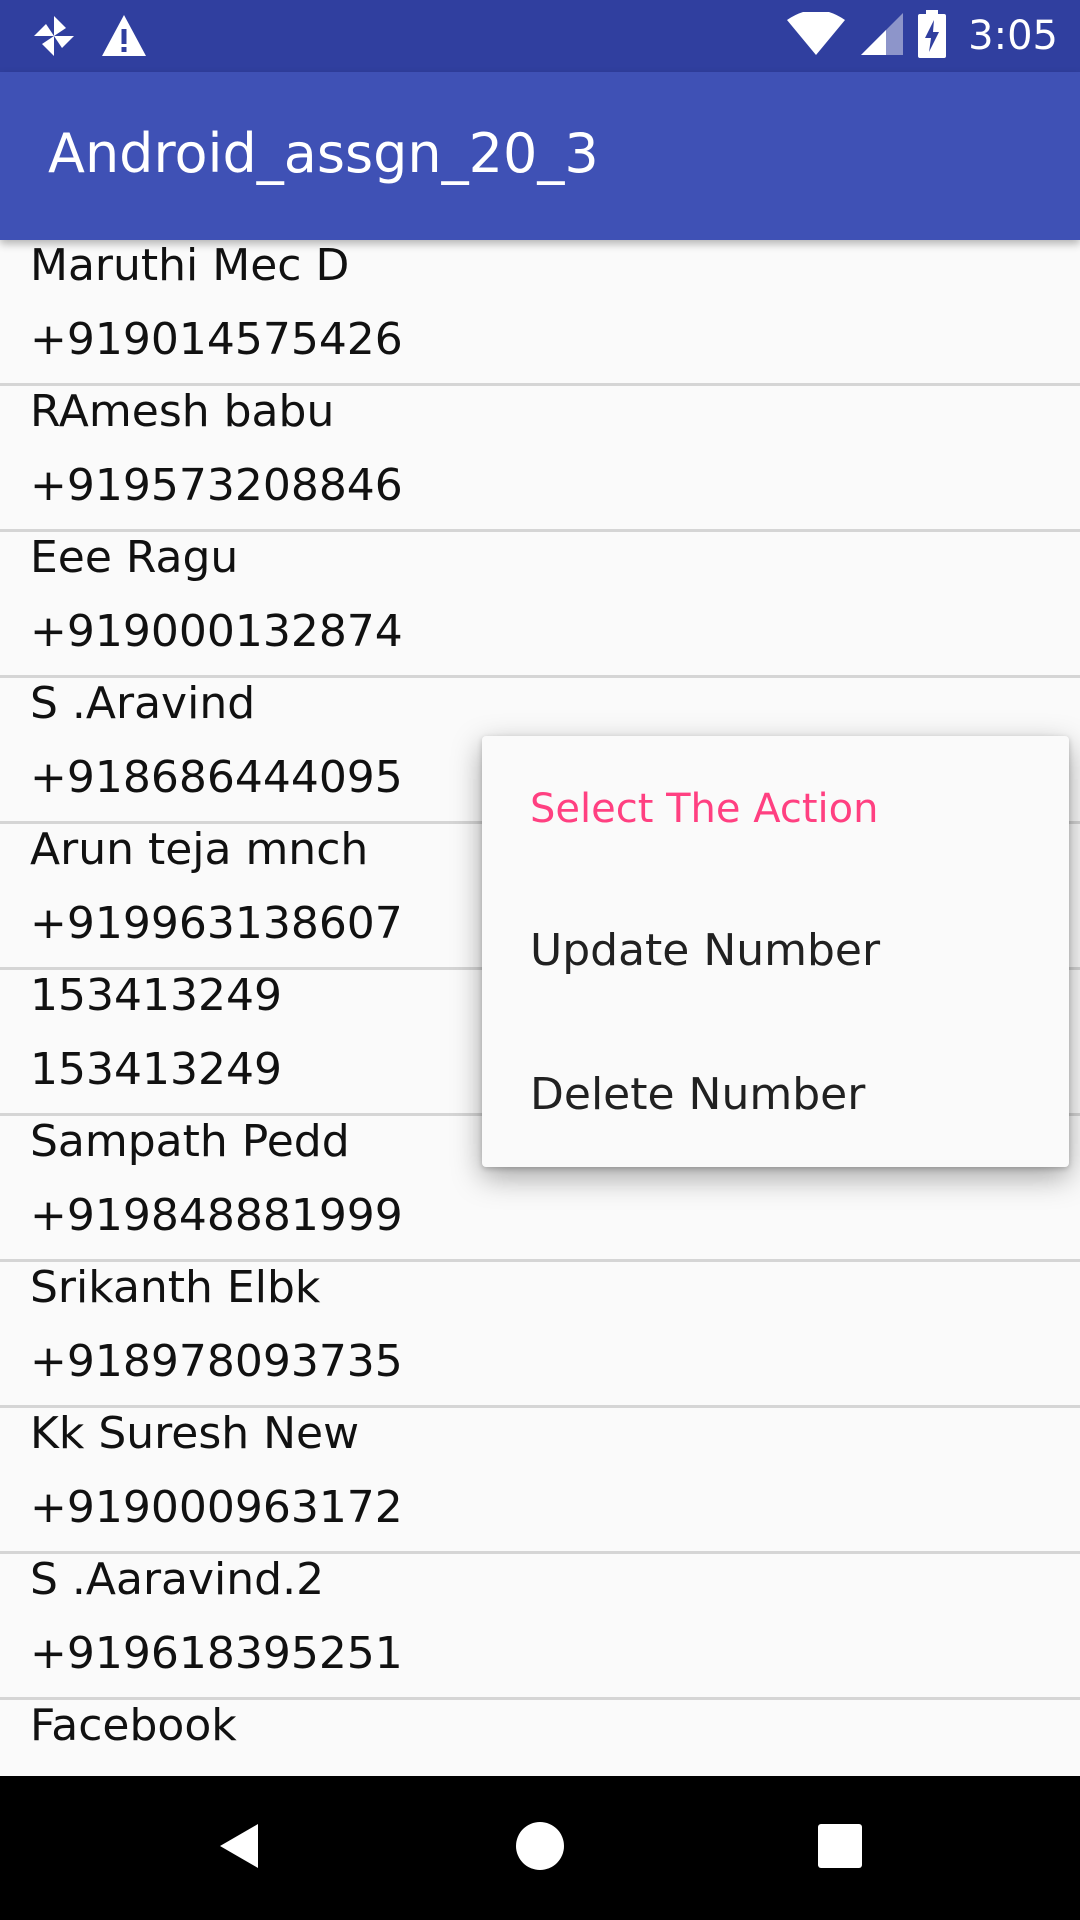 The width and height of the screenshot is (1080, 1920). Describe the element at coordinates (216, 923) in the screenshot. I see `contact-number: +919963138607` at that location.